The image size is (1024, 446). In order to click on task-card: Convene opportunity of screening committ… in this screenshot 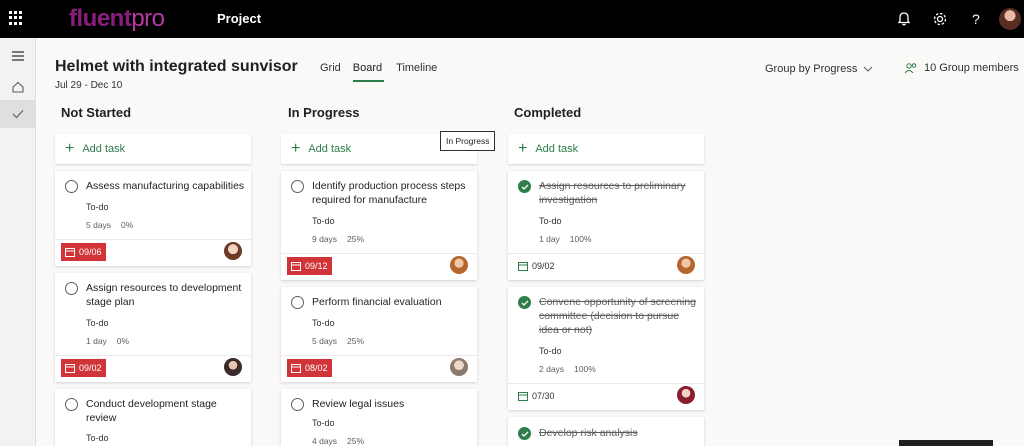, I will do `click(606, 348)`.